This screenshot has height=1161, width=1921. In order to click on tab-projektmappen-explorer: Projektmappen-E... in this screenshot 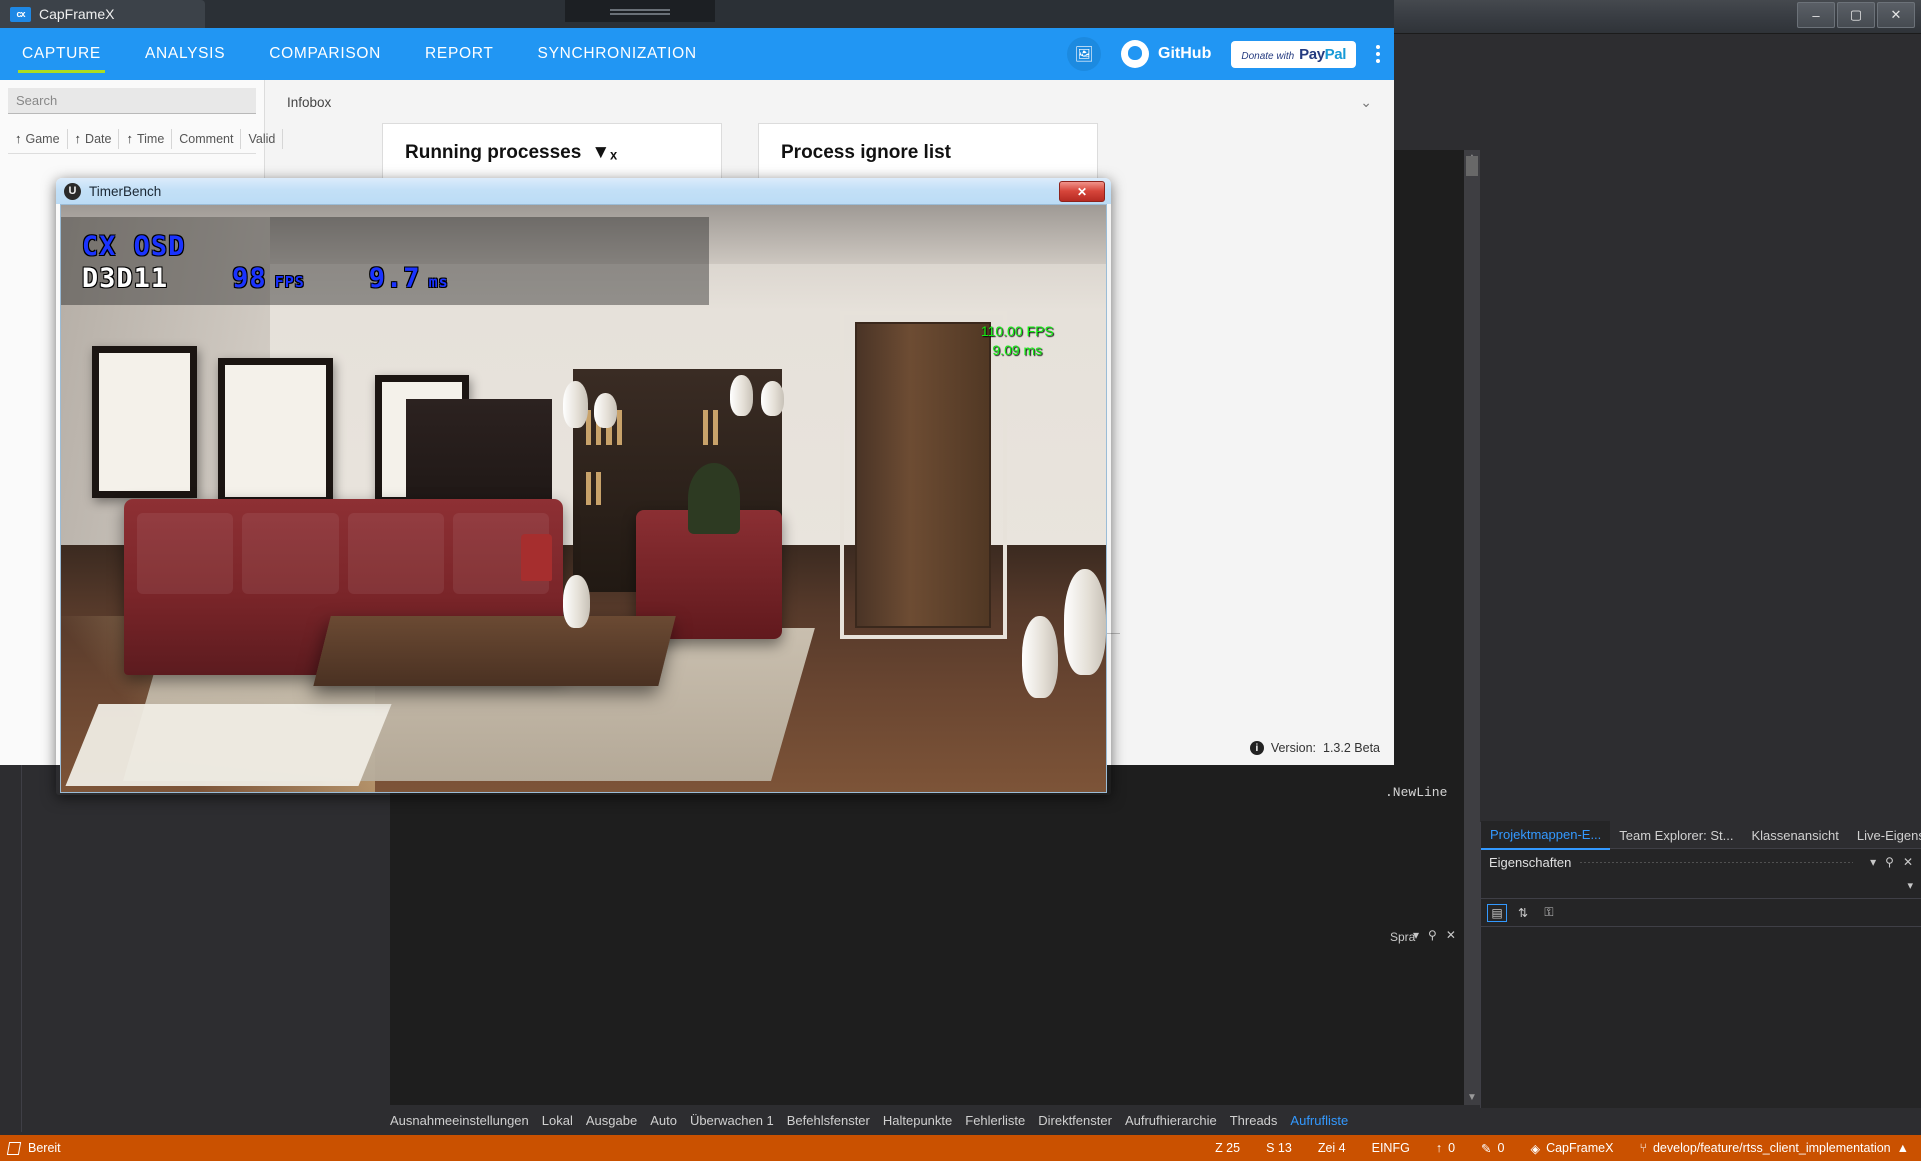, I will do `click(1546, 835)`.